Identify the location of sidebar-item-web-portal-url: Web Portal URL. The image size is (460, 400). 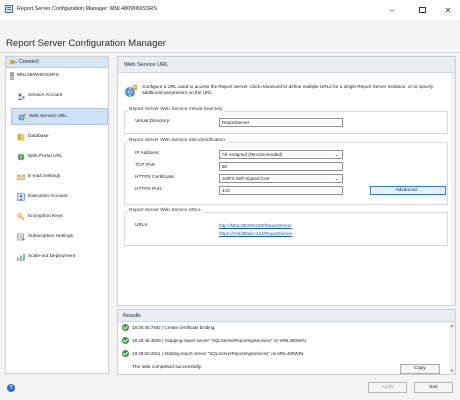
(59, 157).